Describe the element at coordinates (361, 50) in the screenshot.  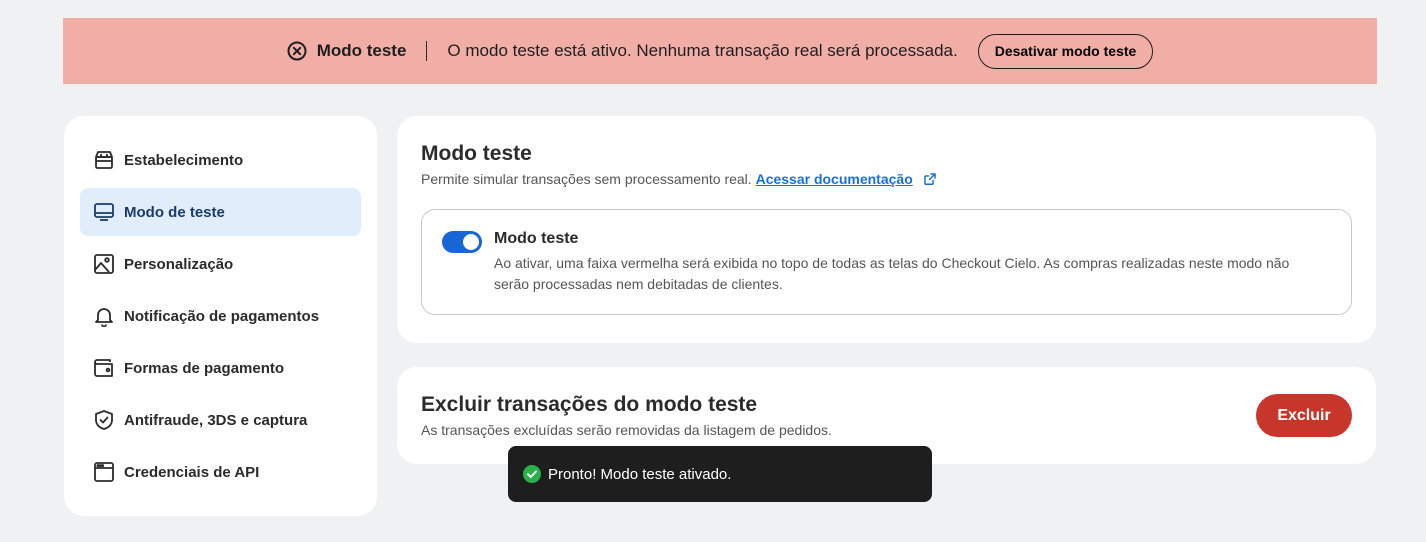
I see `banner-title: Modo teste` at that location.